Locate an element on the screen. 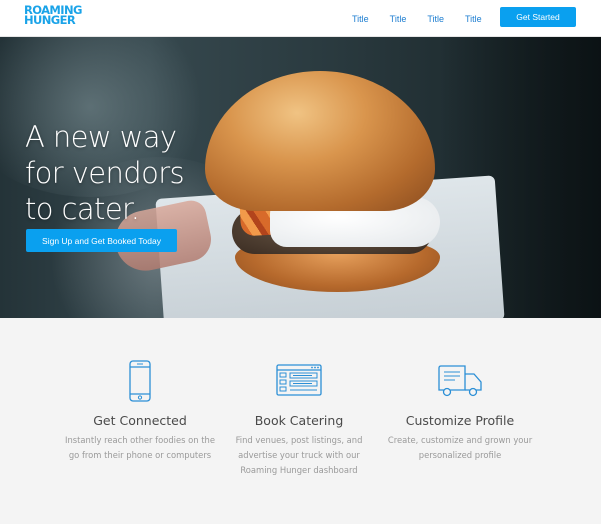 The width and height of the screenshot is (601, 524). nav-link-3: Title is located at coordinates (435, 19).